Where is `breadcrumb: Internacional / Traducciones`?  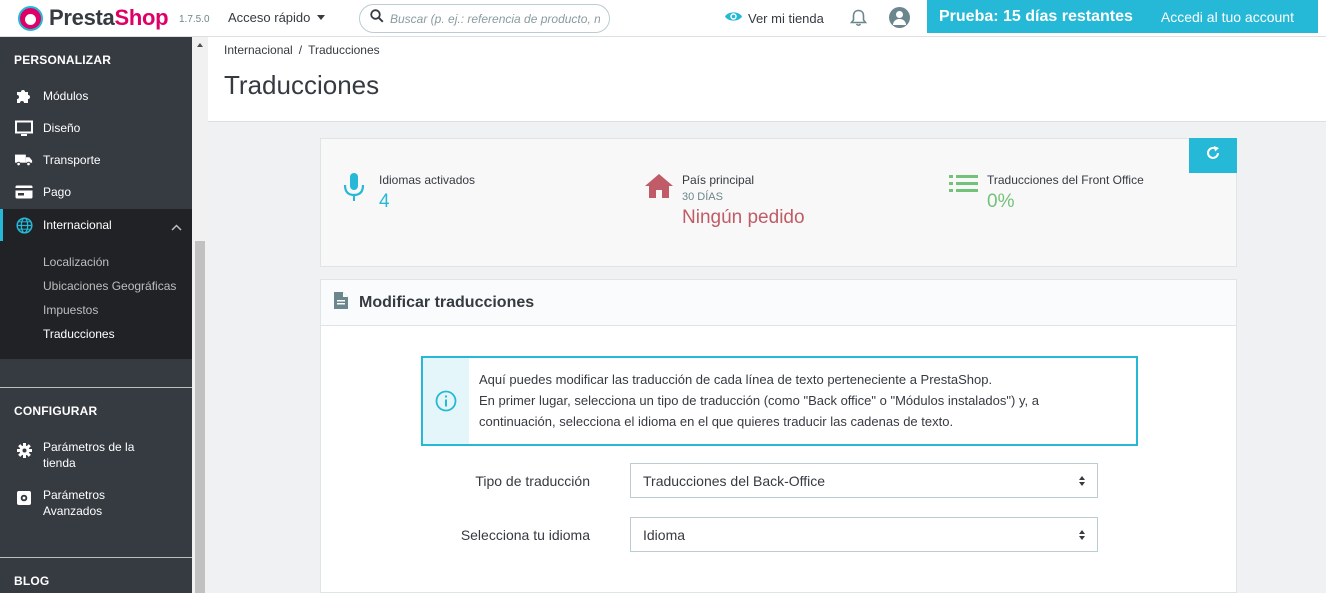
breadcrumb: Internacional / Traducciones is located at coordinates (302, 50).